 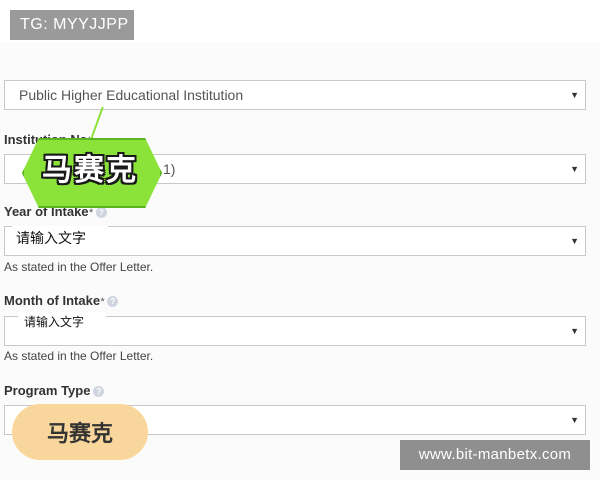 What do you see at coordinates (62, 322) in the screenshot?
I see `month-of-intake-overlay-text: 请输入文字` at bounding box center [62, 322].